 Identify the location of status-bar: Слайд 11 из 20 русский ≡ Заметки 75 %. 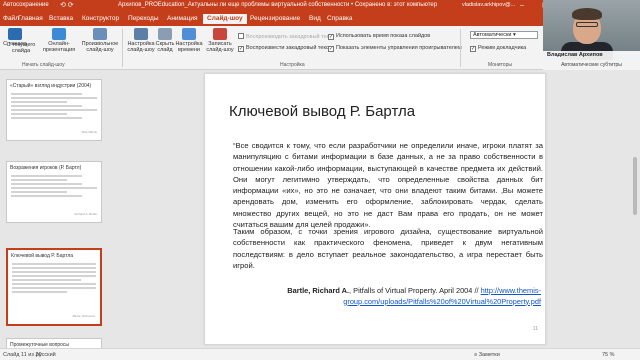
(320, 354).